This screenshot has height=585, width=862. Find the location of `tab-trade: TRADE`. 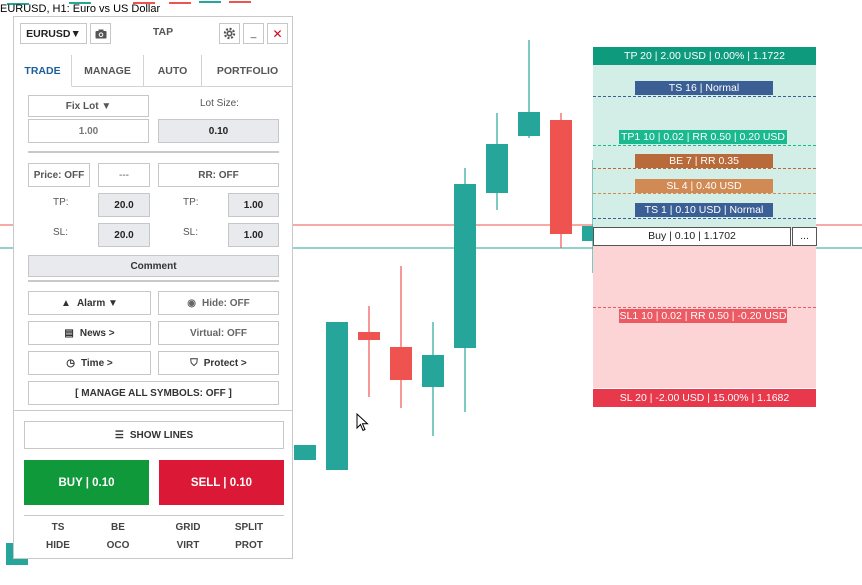

tab-trade: TRADE is located at coordinates (43, 71).